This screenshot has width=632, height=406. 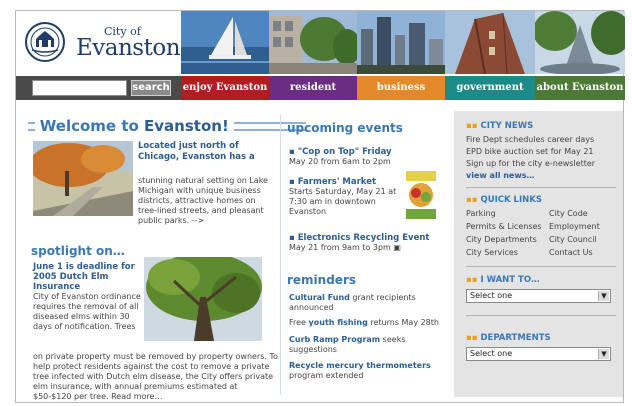 What do you see at coordinates (481, 213) in the screenshot?
I see `quick-link: Parking` at bounding box center [481, 213].